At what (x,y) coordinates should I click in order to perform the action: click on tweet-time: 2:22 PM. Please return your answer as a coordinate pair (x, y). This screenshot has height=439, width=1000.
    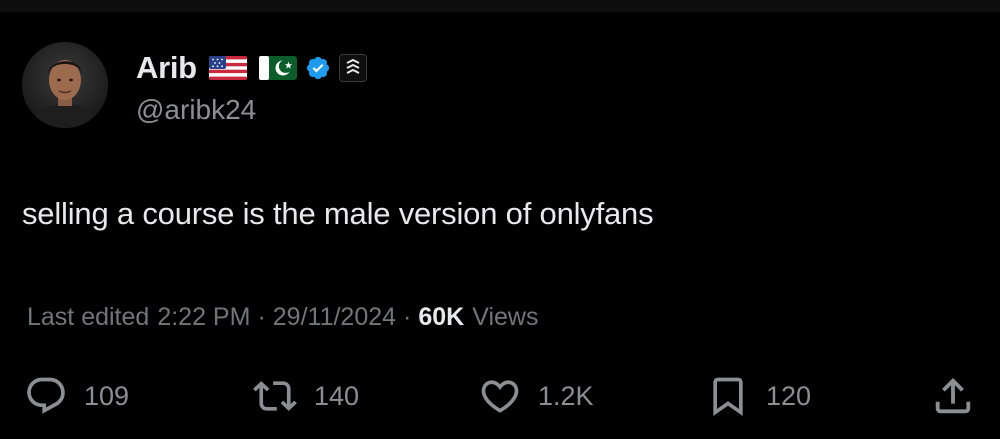
    Looking at the image, I should click on (203, 317).